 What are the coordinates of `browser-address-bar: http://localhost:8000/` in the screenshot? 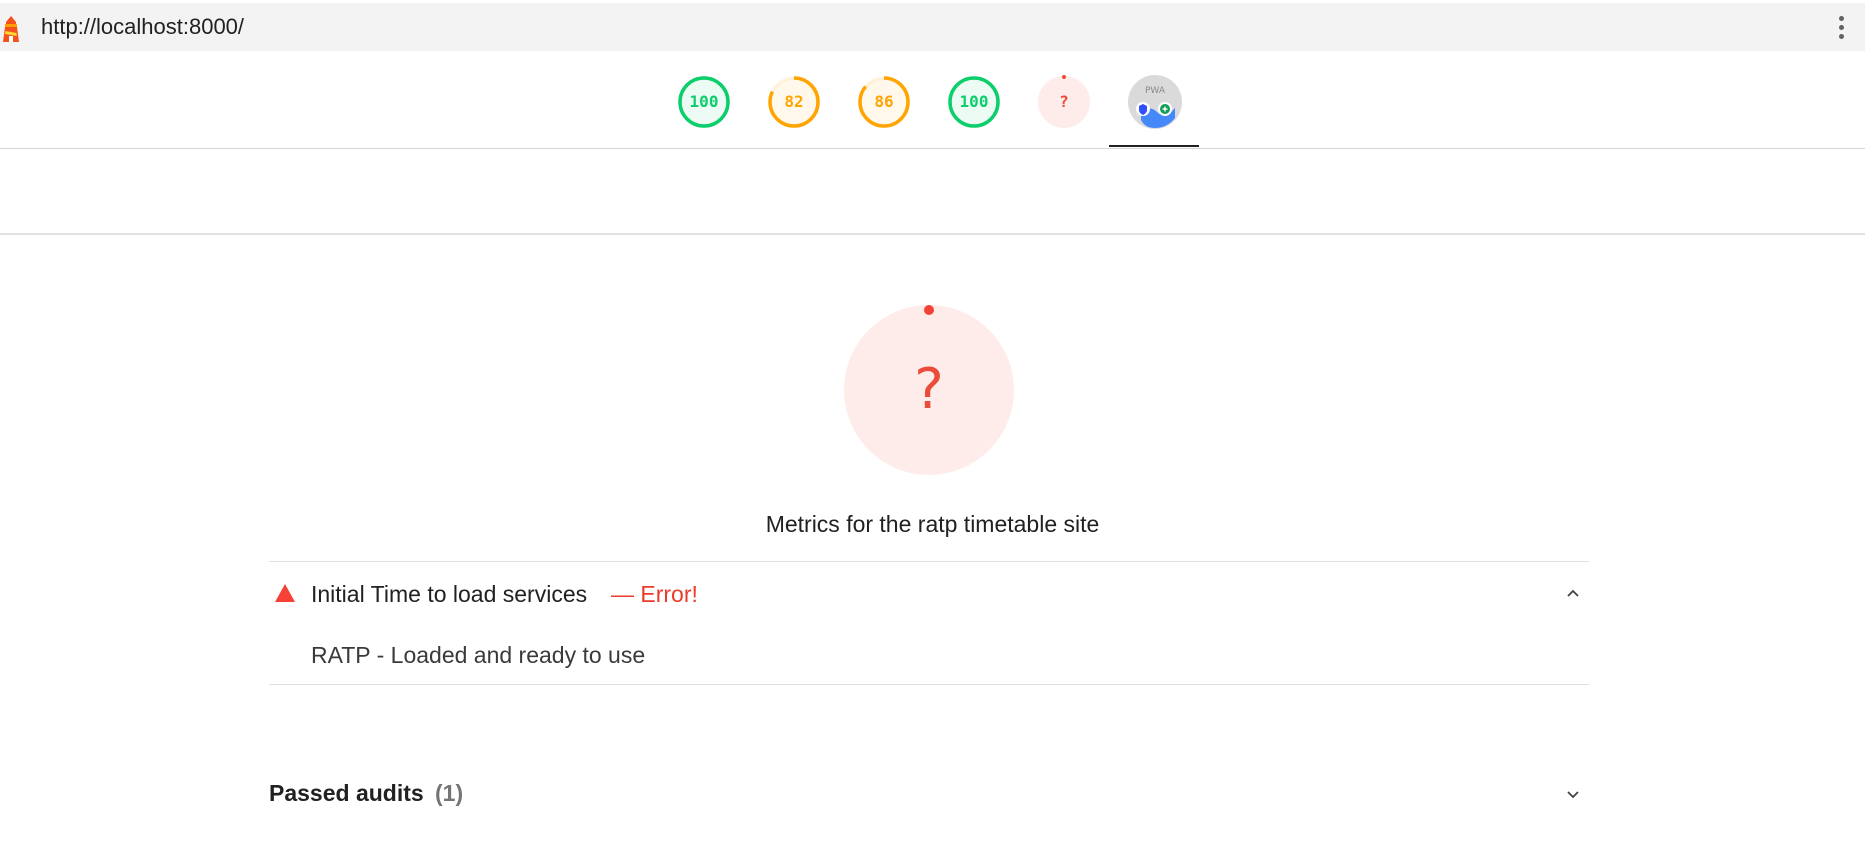 It's located at (932, 27).